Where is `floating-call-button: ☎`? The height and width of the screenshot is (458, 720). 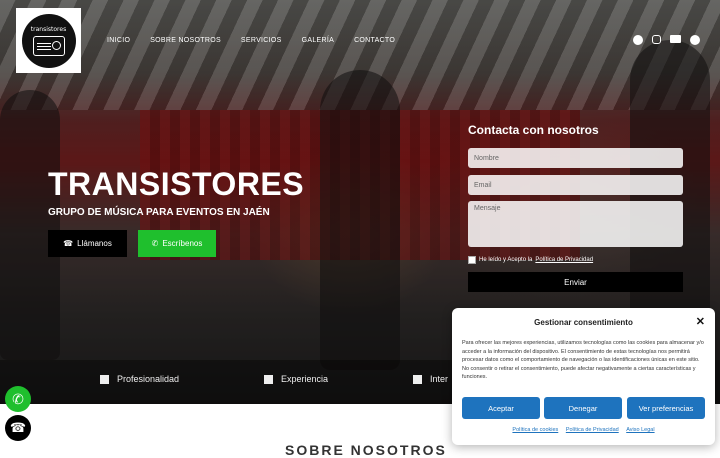
floating-call-button: ☎ is located at coordinates (18, 428).